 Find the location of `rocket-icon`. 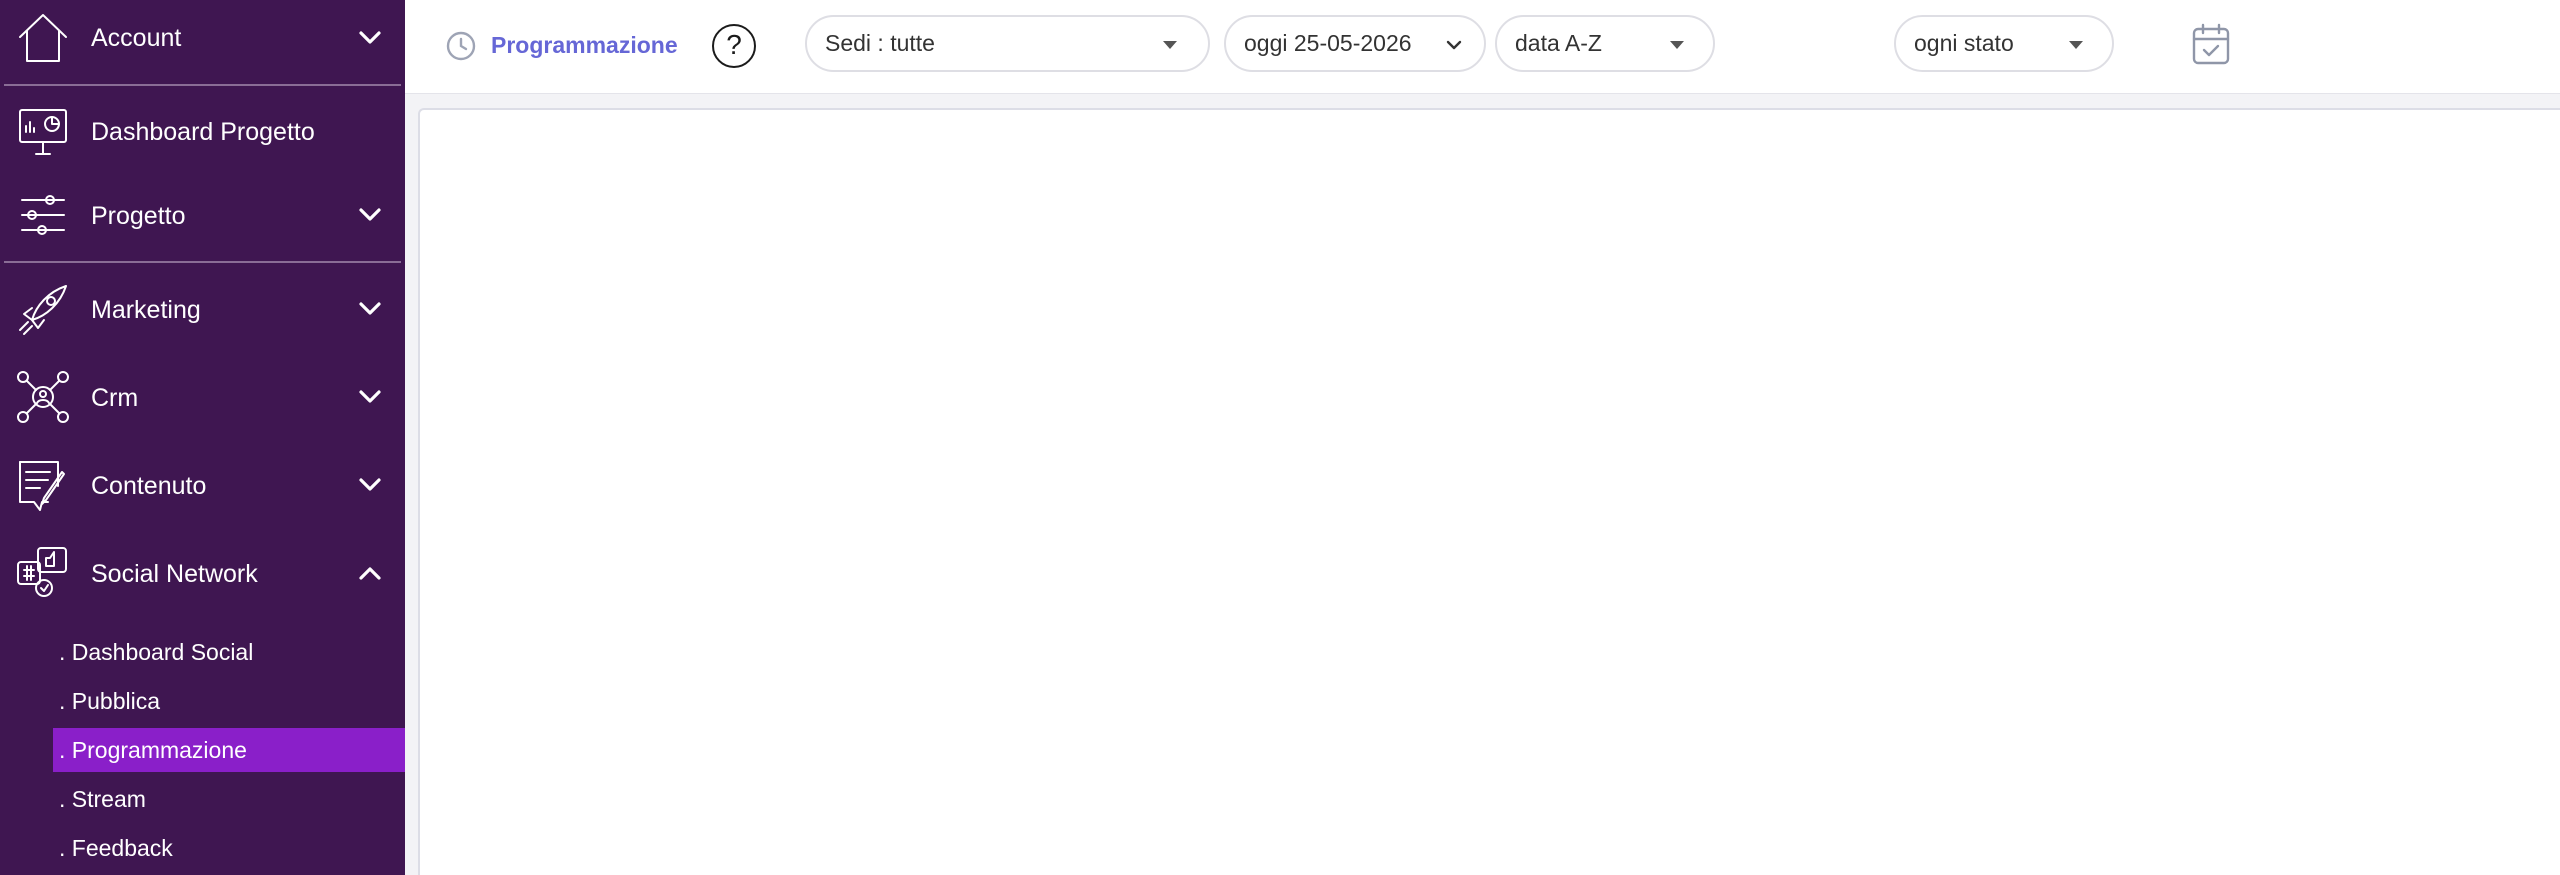

rocket-icon is located at coordinates (43, 309).